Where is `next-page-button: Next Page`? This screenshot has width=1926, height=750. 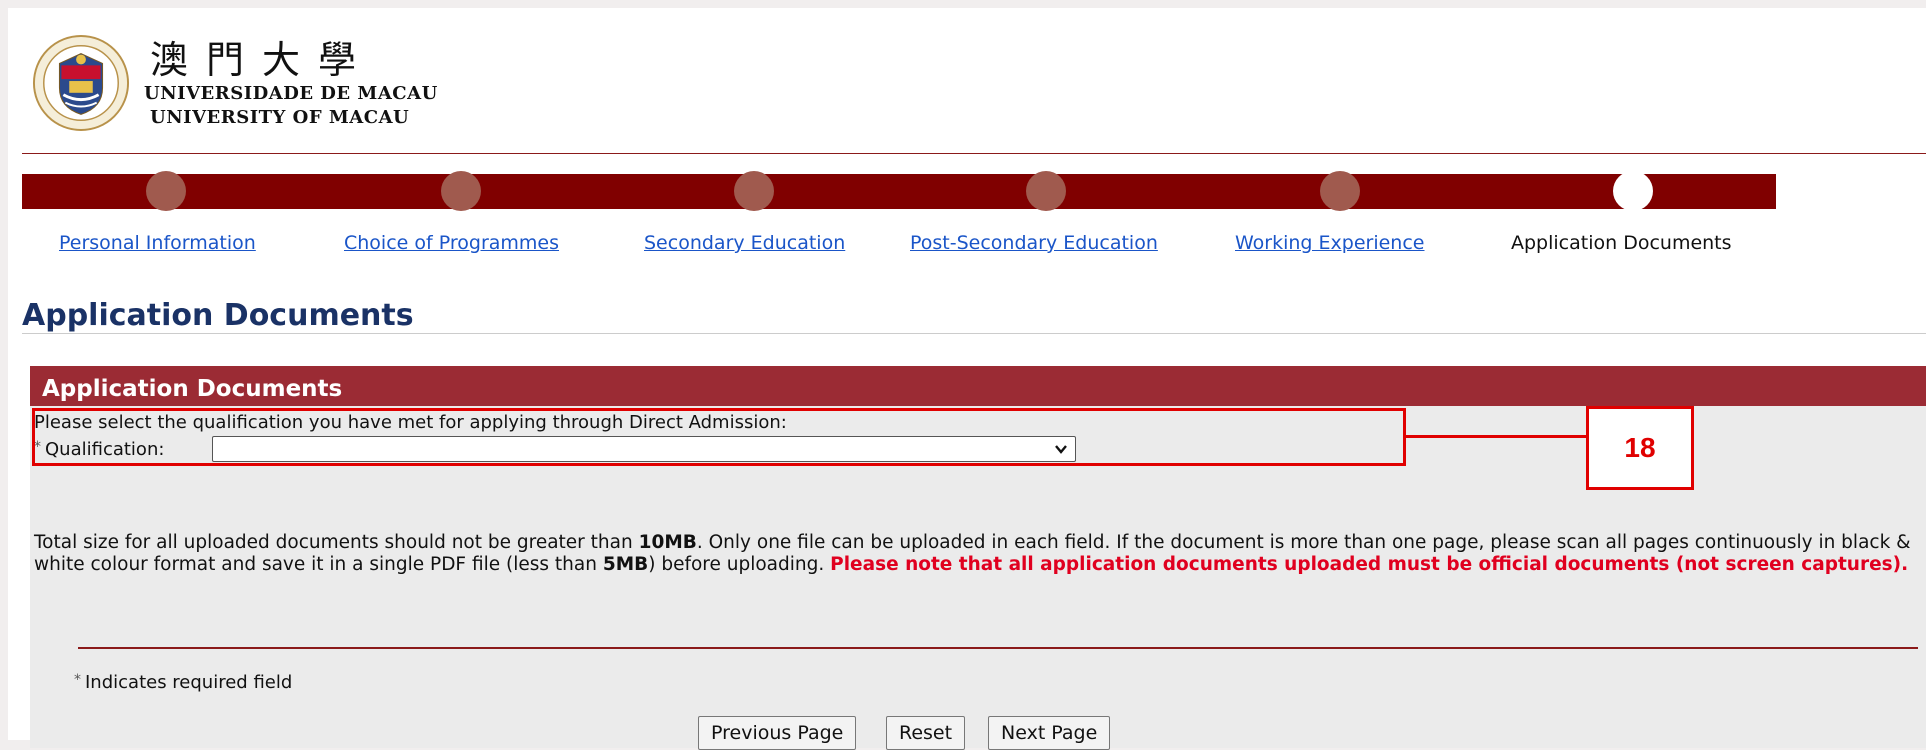 next-page-button: Next Page is located at coordinates (1049, 733).